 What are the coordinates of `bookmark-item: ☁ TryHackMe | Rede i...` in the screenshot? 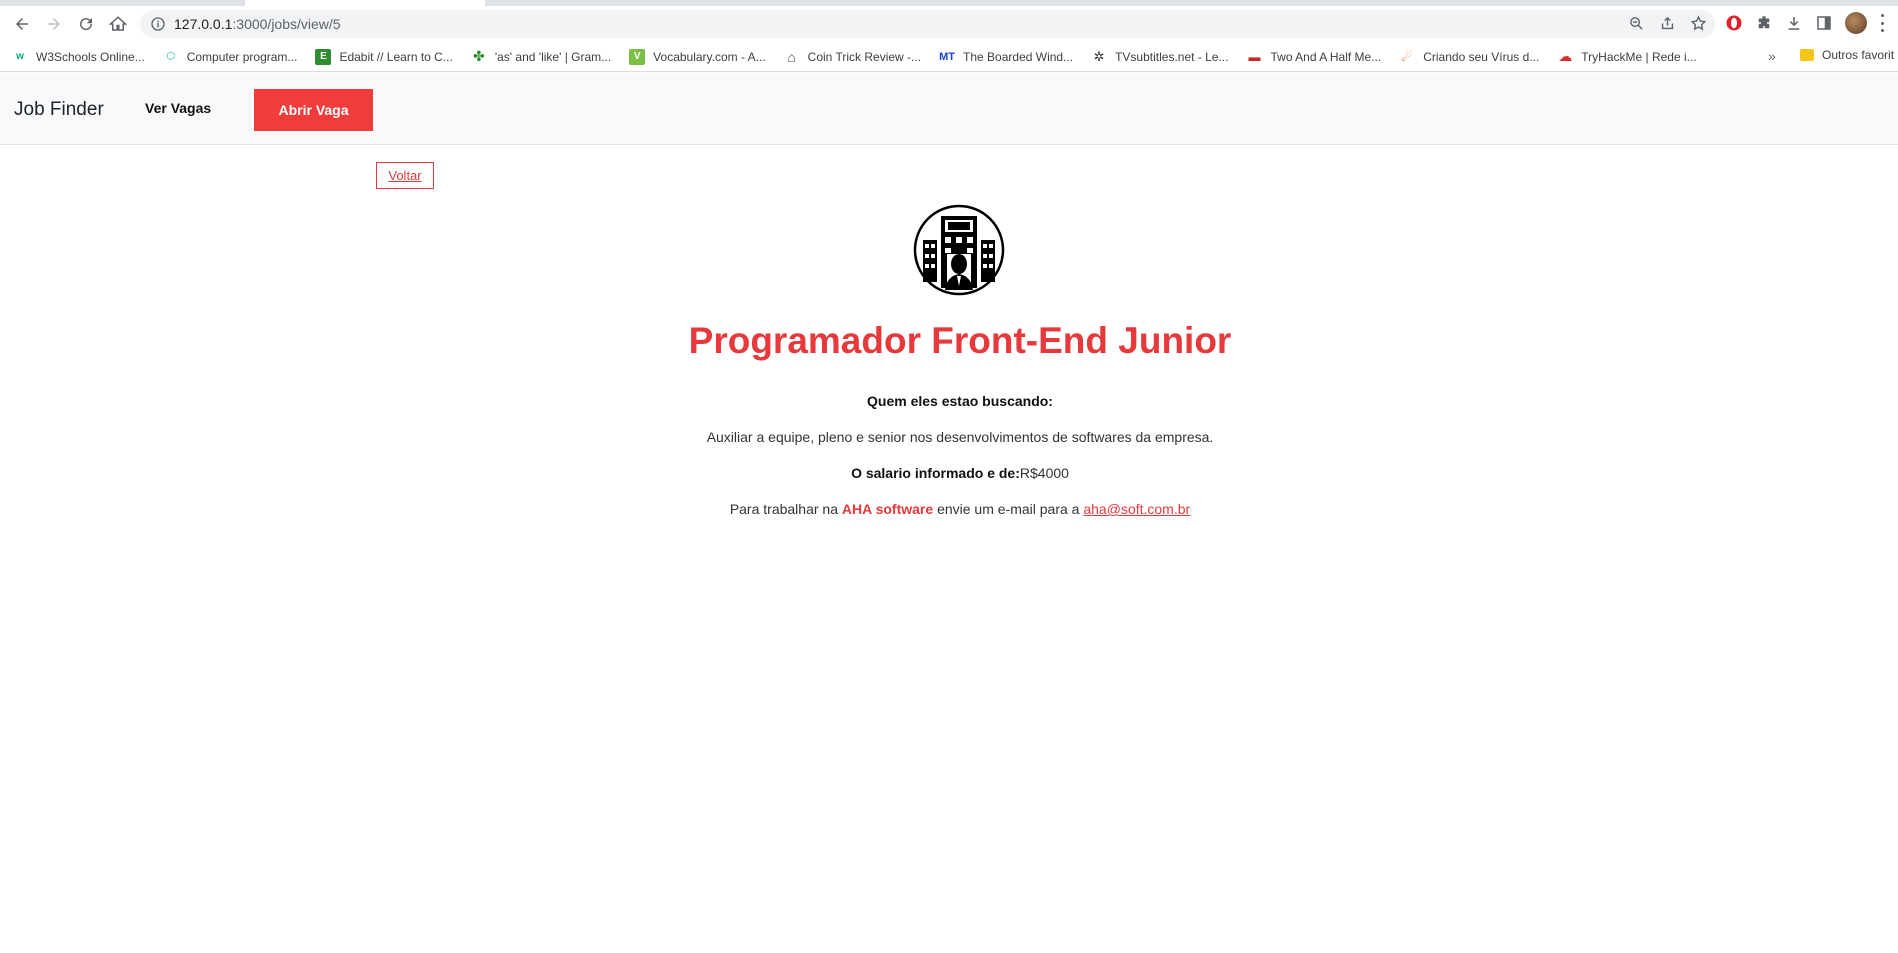 It's located at (1626, 56).